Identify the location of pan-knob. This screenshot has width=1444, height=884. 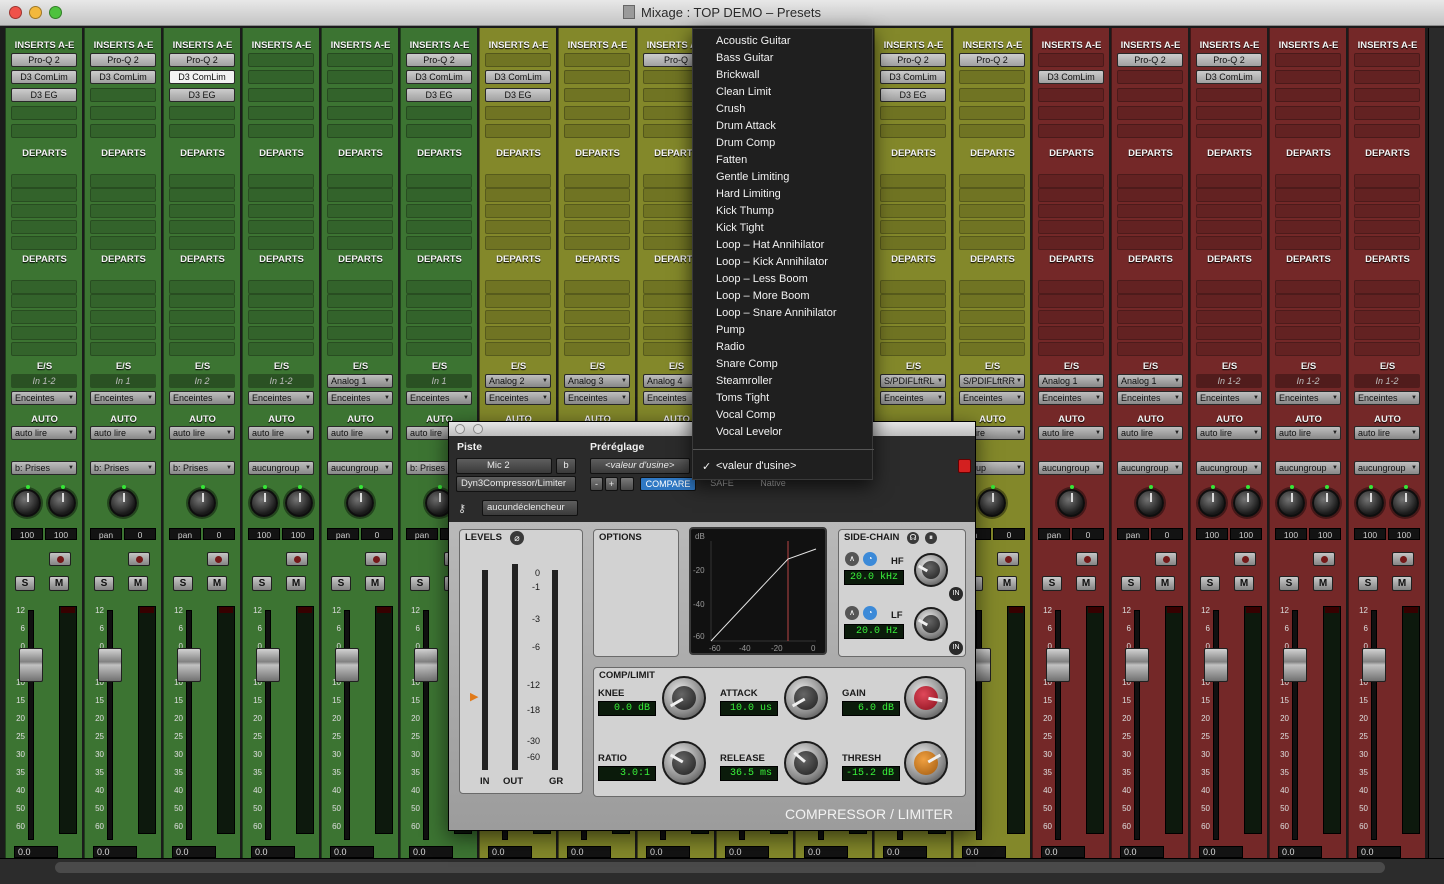
(202, 501).